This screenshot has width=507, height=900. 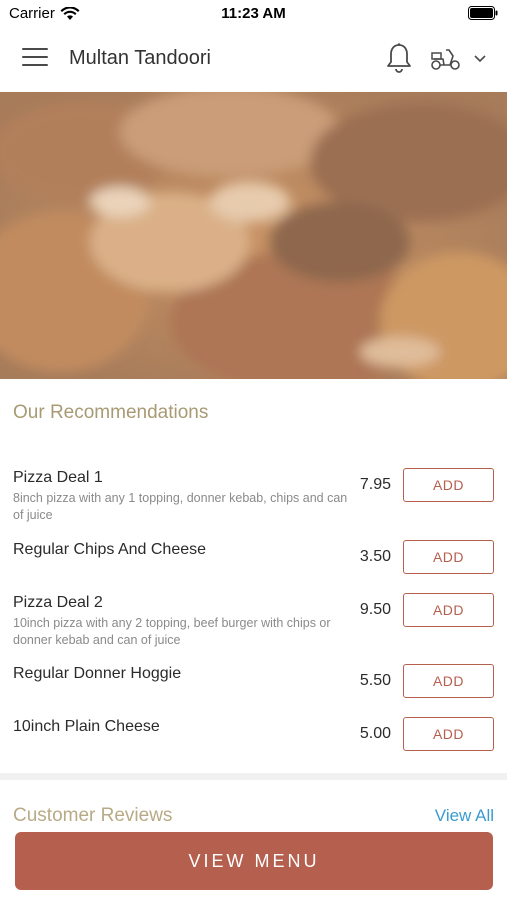 I want to click on item-price: 9.50, so click(x=375, y=609).